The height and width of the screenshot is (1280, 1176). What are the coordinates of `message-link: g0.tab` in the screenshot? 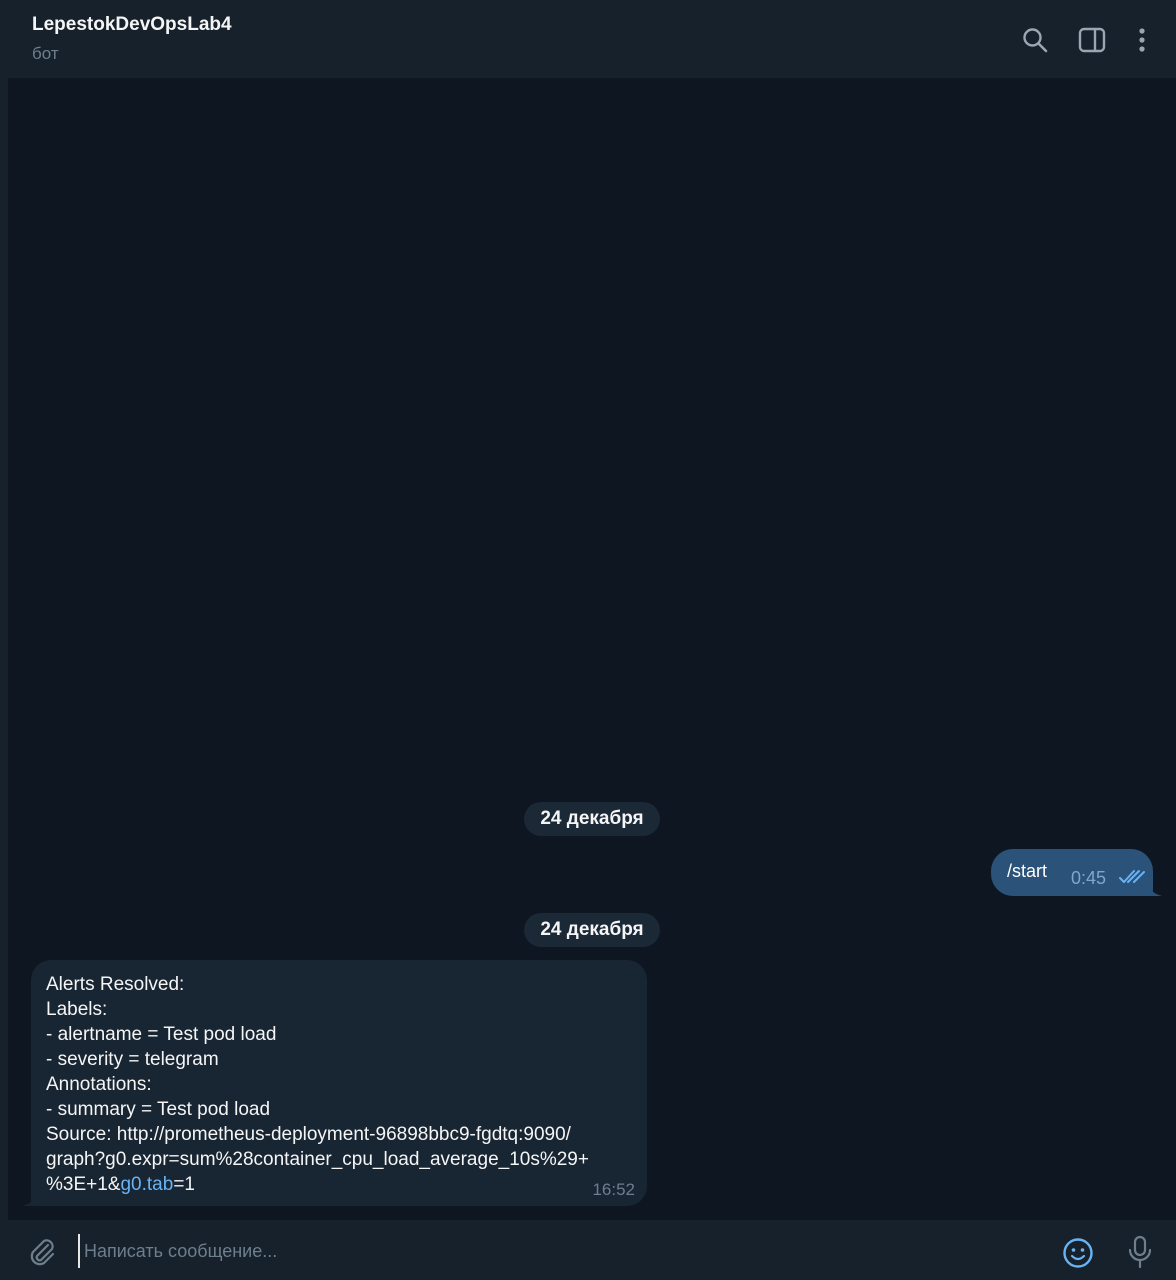 It's located at (146, 1184).